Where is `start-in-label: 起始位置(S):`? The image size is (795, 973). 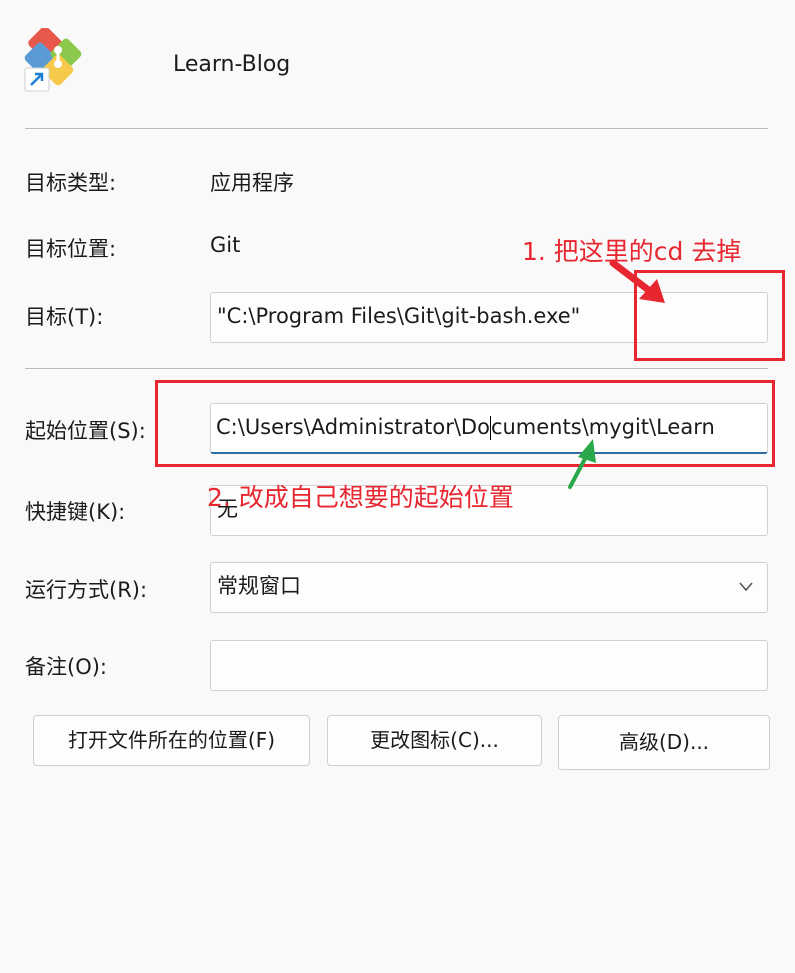 start-in-label: 起始位置(S): is located at coordinates (85, 431).